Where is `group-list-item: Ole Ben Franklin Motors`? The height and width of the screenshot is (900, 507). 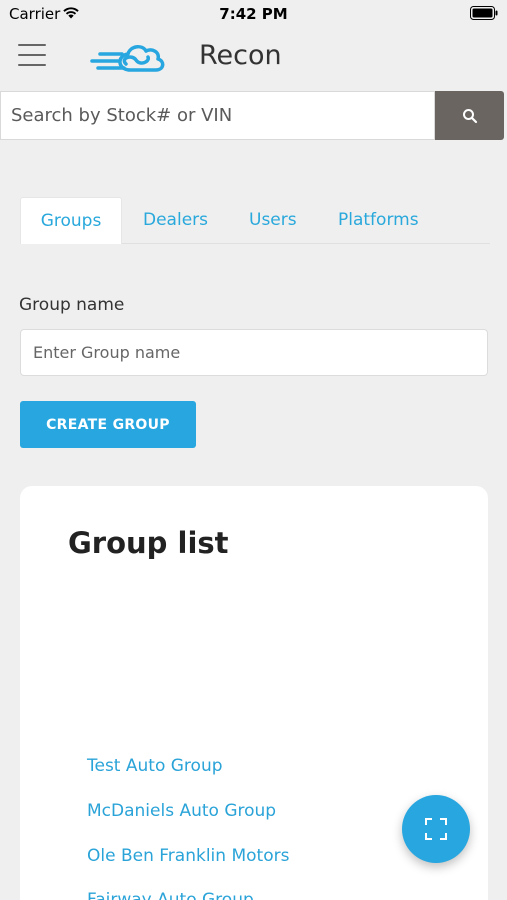
group-list-item: Ole Ben Franklin Motors is located at coordinates (188, 856).